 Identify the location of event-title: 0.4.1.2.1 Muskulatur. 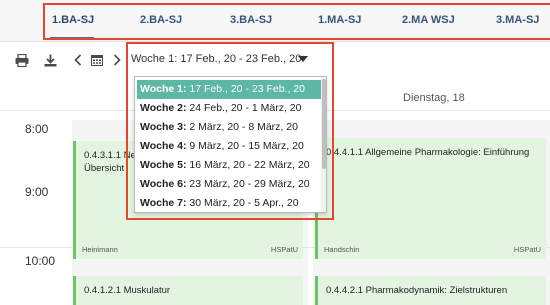
(127, 290).